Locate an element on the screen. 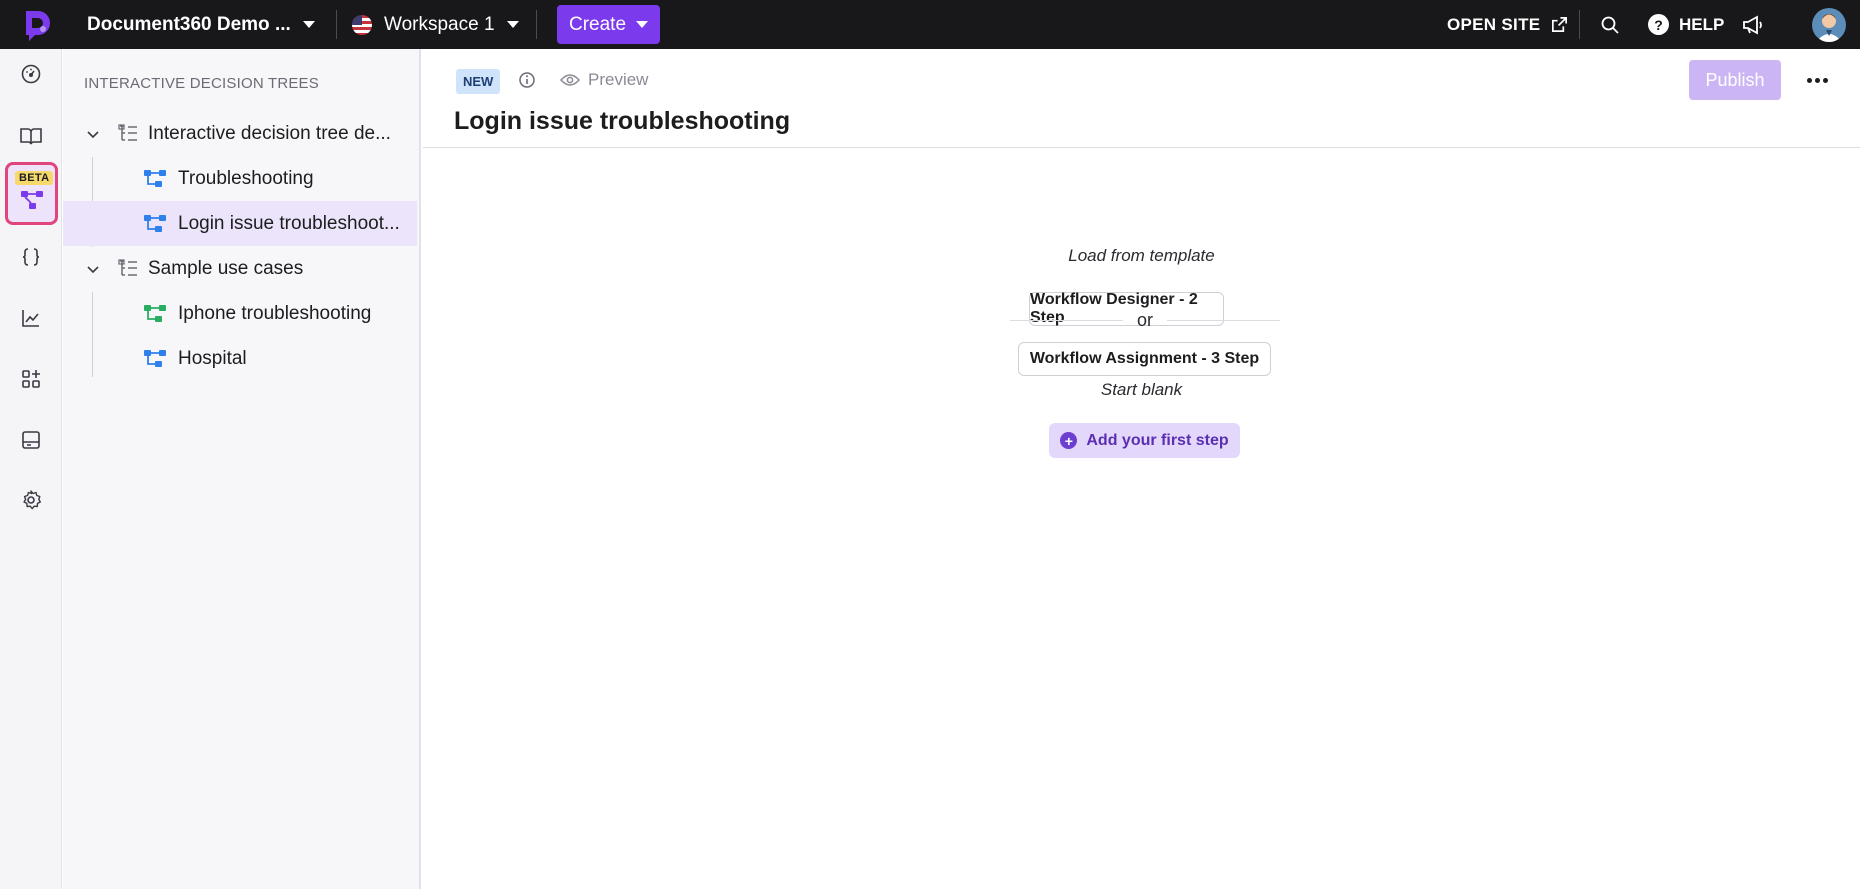 The height and width of the screenshot is (889, 1860). template-button: Workflow Assignment - 3 Step is located at coordinates (1144, 359).